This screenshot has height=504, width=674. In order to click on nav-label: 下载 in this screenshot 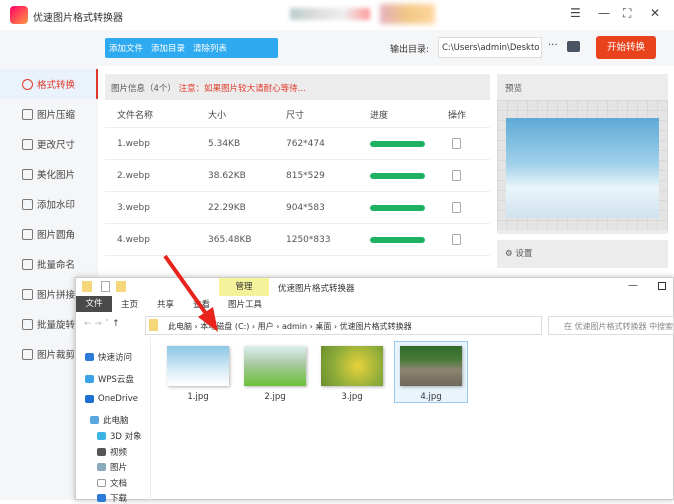, I will do `click(119, 499)`.